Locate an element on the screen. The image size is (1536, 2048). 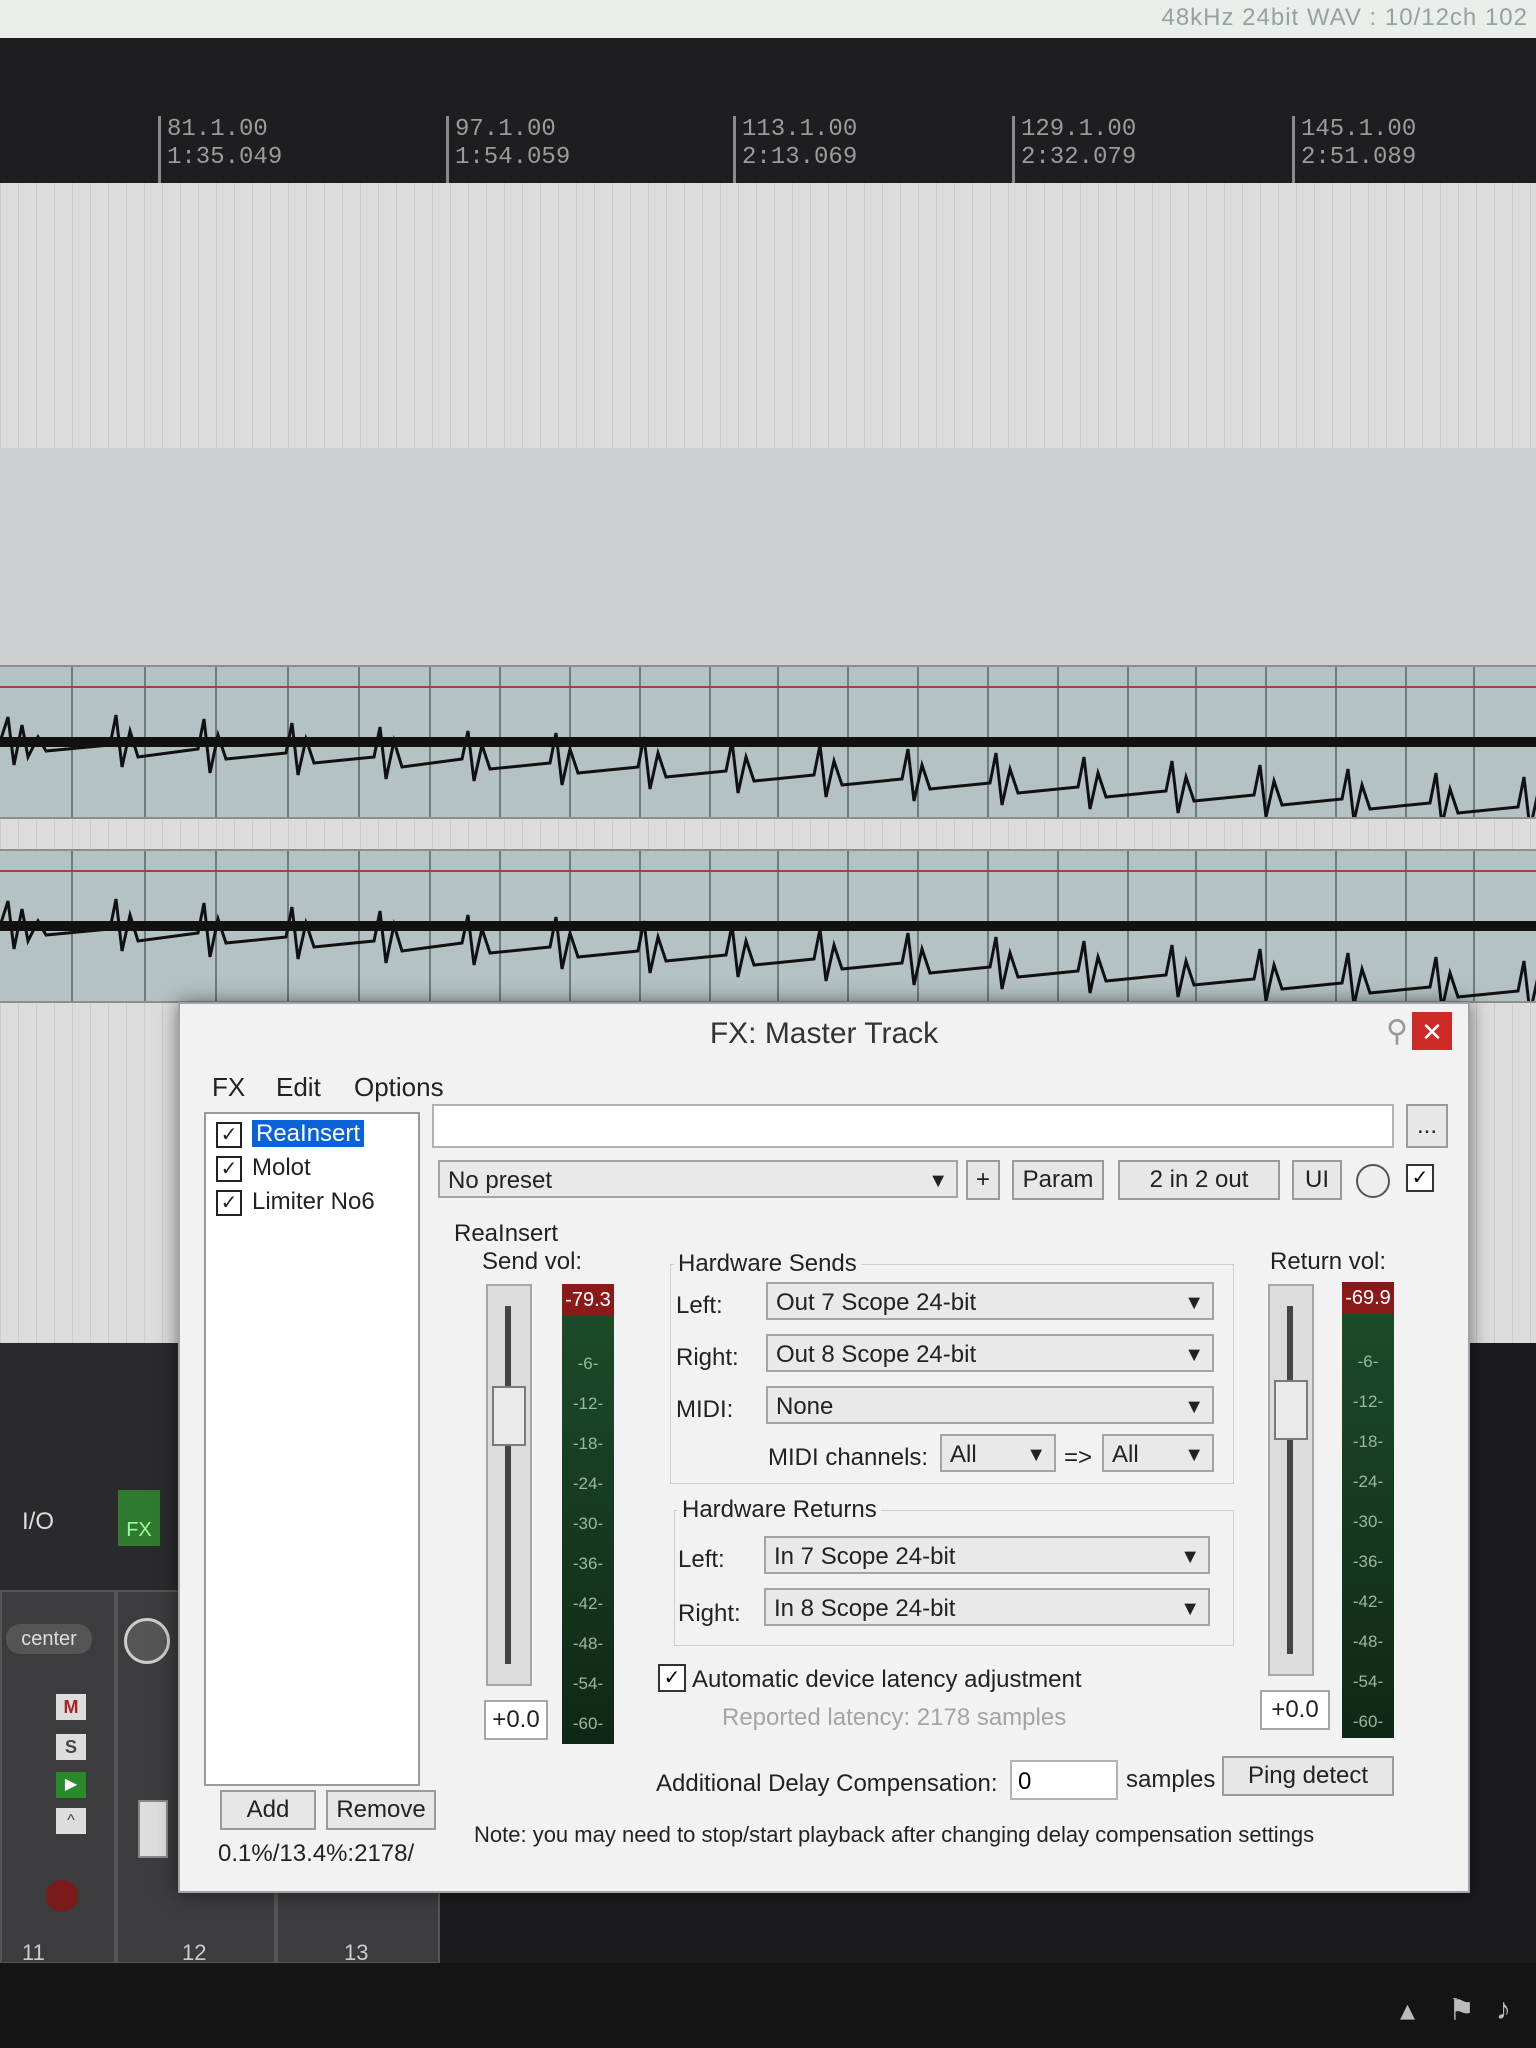
ui-button: UI is located at coordinates (1317, 1180).